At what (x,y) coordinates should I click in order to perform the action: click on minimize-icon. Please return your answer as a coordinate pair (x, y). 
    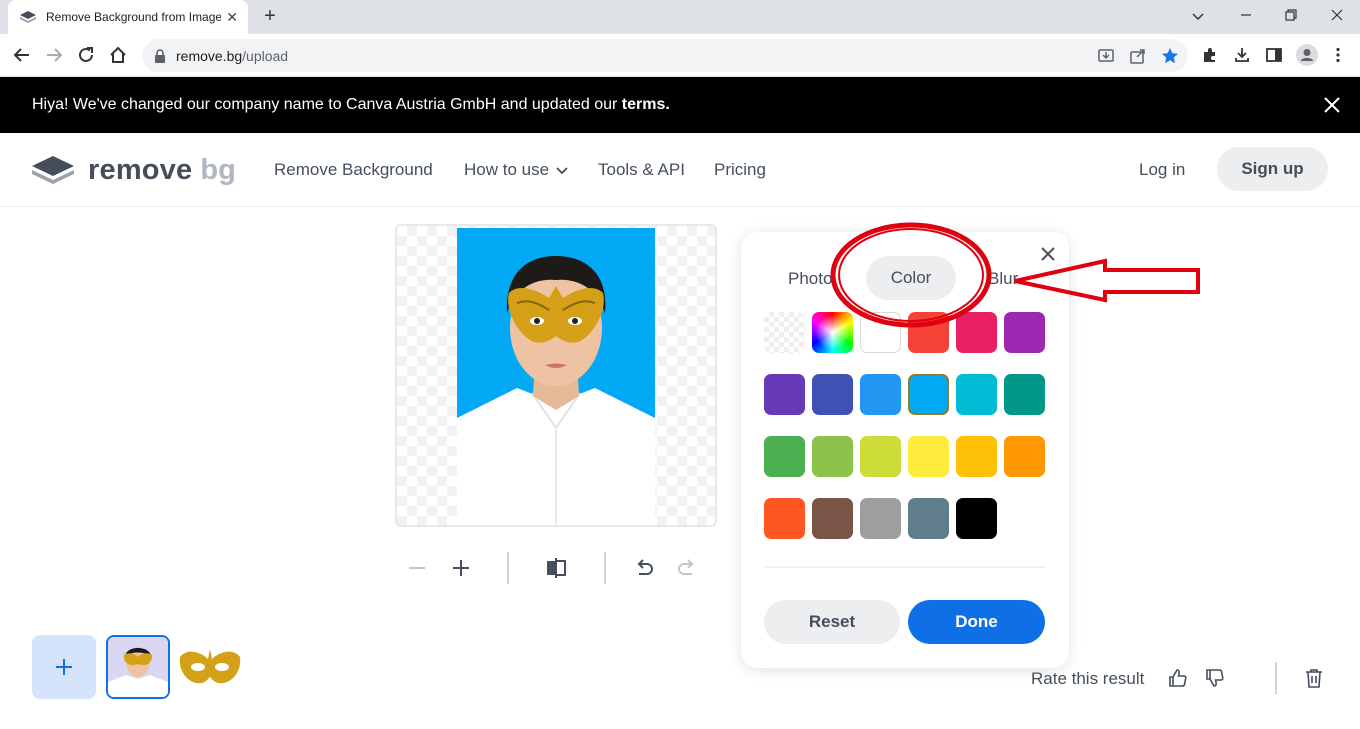
    Looking at the image, I should click on (1246, 16).